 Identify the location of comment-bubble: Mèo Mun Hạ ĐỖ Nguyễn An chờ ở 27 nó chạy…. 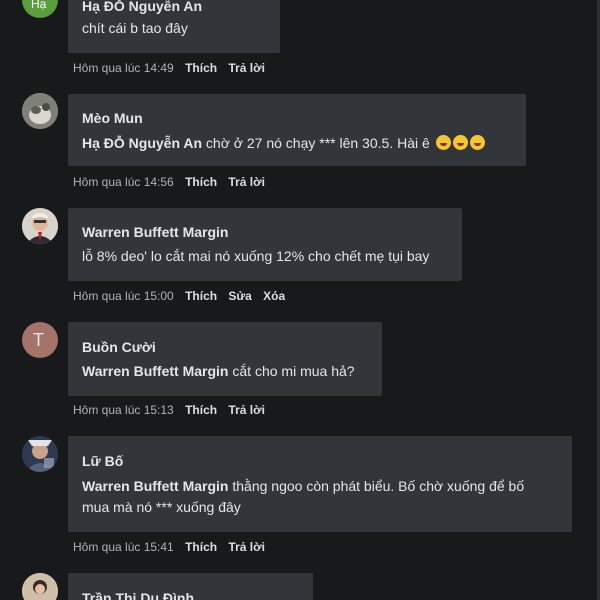
(297, 130).